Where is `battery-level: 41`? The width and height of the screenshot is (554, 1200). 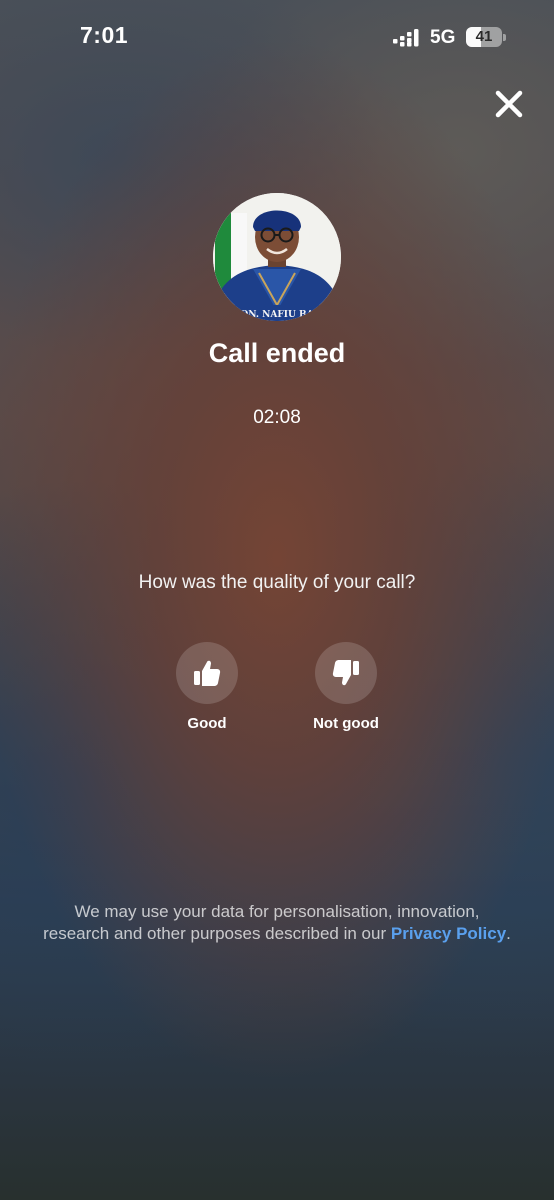
battery-level: 41 is located at coordinates (484, 36).